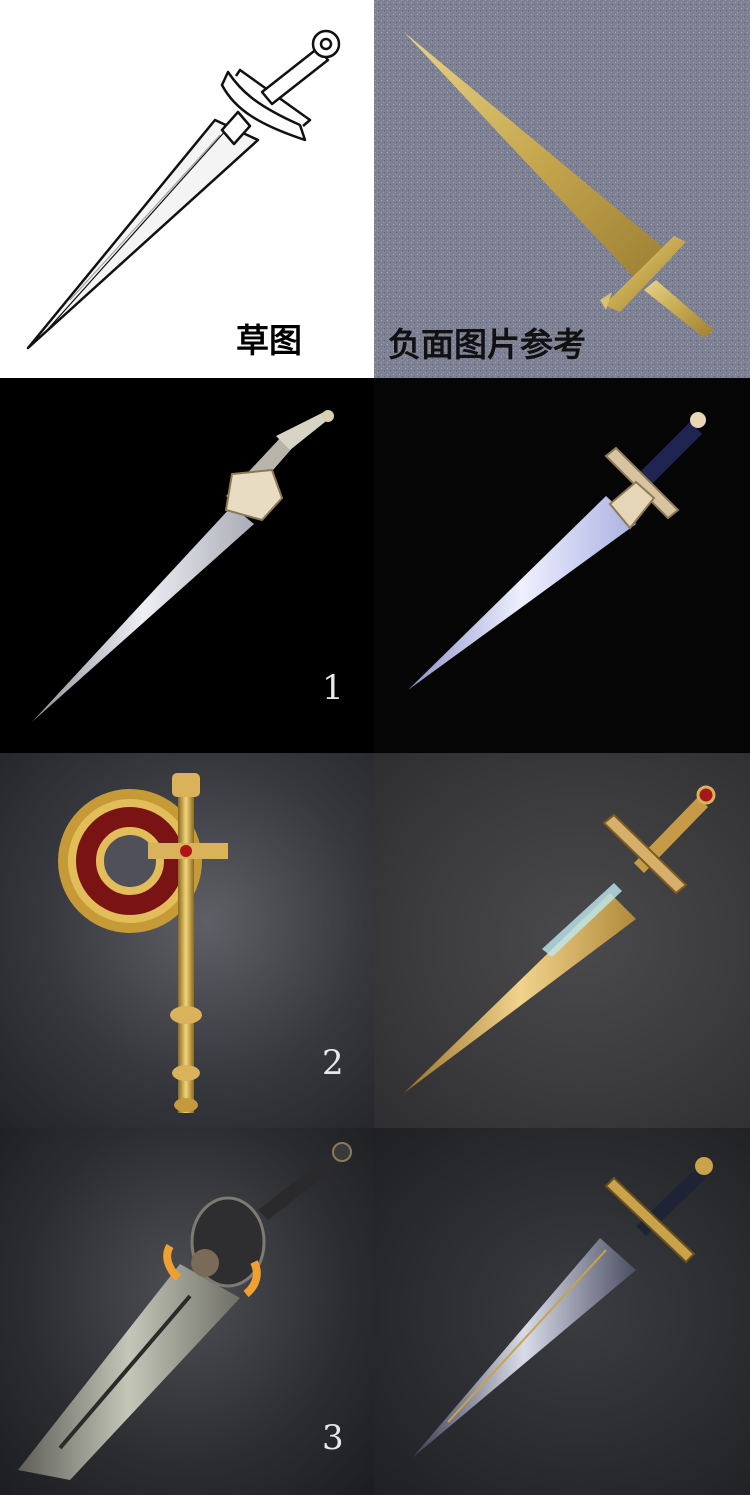 This screenshot has width=750, height=1495. What do you see at coordinates (557, 551) in the screenshot?
I see `variant-1b-sword-image` at bounding box center [557, 551].